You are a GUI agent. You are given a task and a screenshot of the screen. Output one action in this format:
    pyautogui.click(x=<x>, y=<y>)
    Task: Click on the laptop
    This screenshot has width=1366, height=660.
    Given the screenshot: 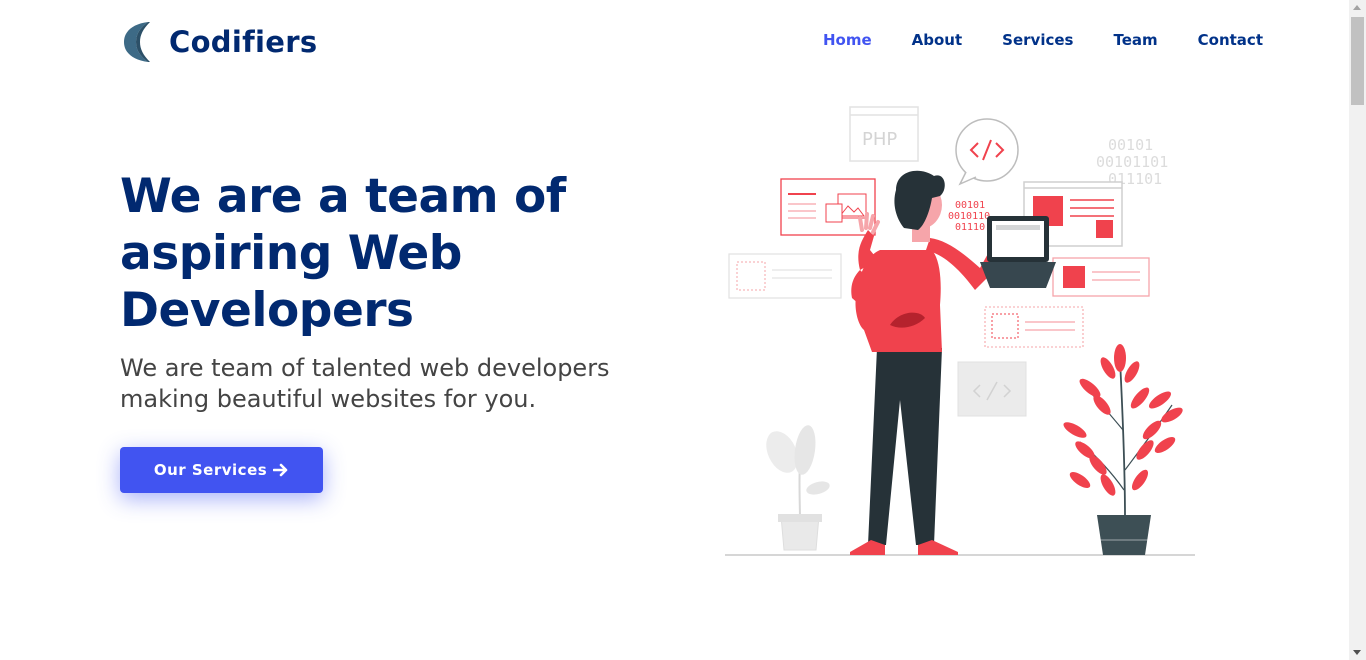 What is the action you would take?
    pyautogui.click(x=1018, y=252)
    